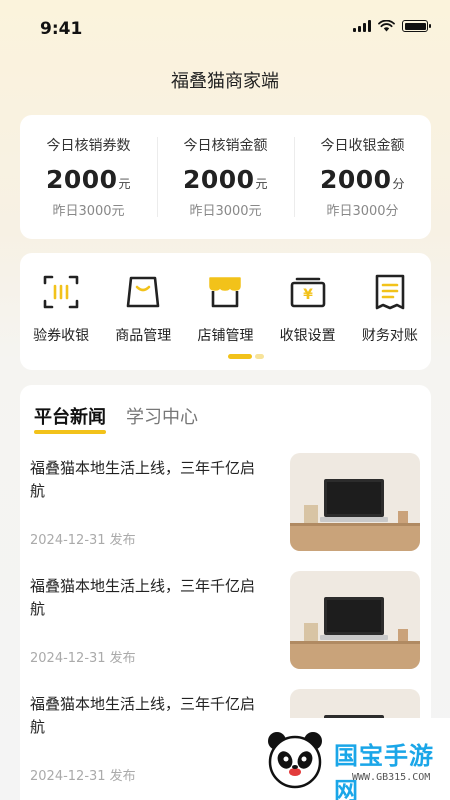 This screenshot has height=800, width=450. What do you see at coordinates (295, 760) in the screenshot?
I see `panda-logo-icon` at bounding box center [295, 760].